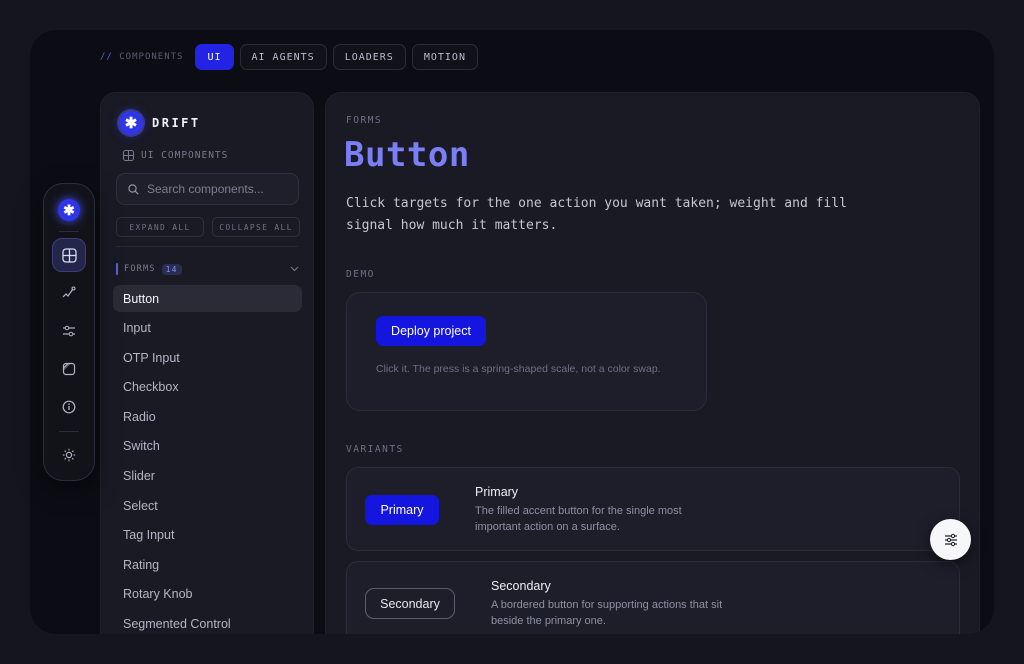 This screenshot has width=1024, height=664. Describe the element at coordinates (207, 564) in the screenshot. I see `sidebar-item-rating: Rating` at that location.